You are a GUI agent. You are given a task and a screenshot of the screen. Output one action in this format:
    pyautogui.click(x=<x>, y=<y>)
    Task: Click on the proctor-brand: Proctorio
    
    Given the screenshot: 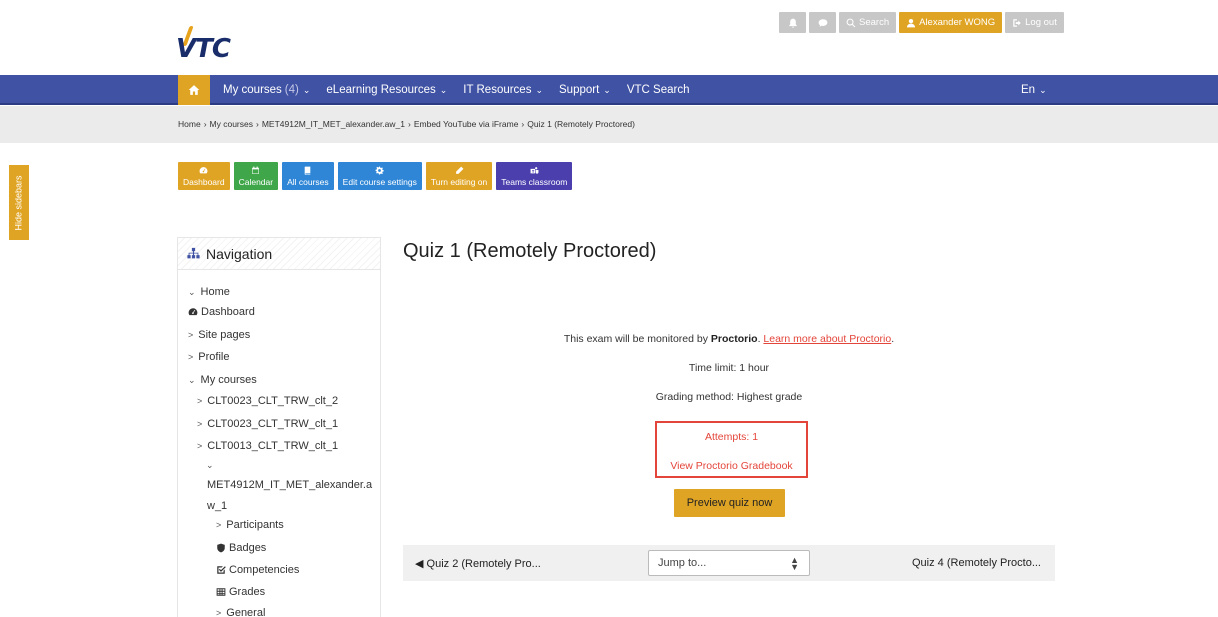 What is the action you would take?
    pyautogui.click(x=734, y=339)
    